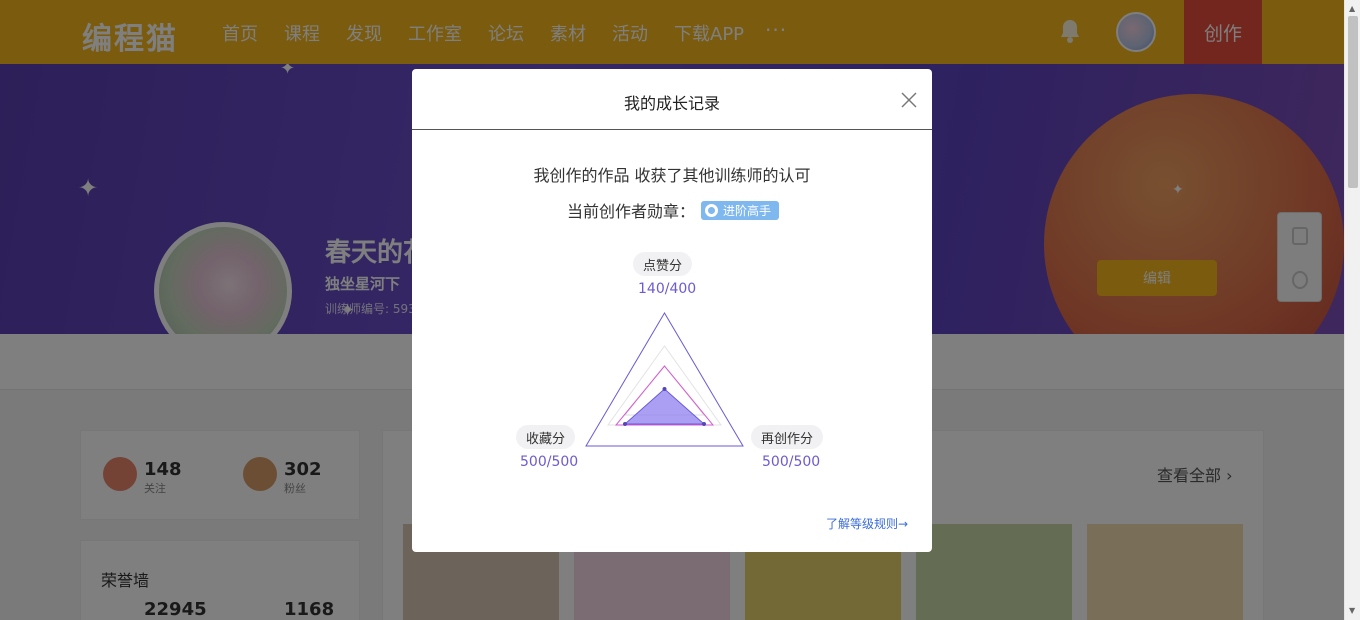 This screenshot has height=620, width=1360. Describe the element at coordinates (546, 437) in the screenshot. I see `axis-favorites-label: 收藏分` at that location.